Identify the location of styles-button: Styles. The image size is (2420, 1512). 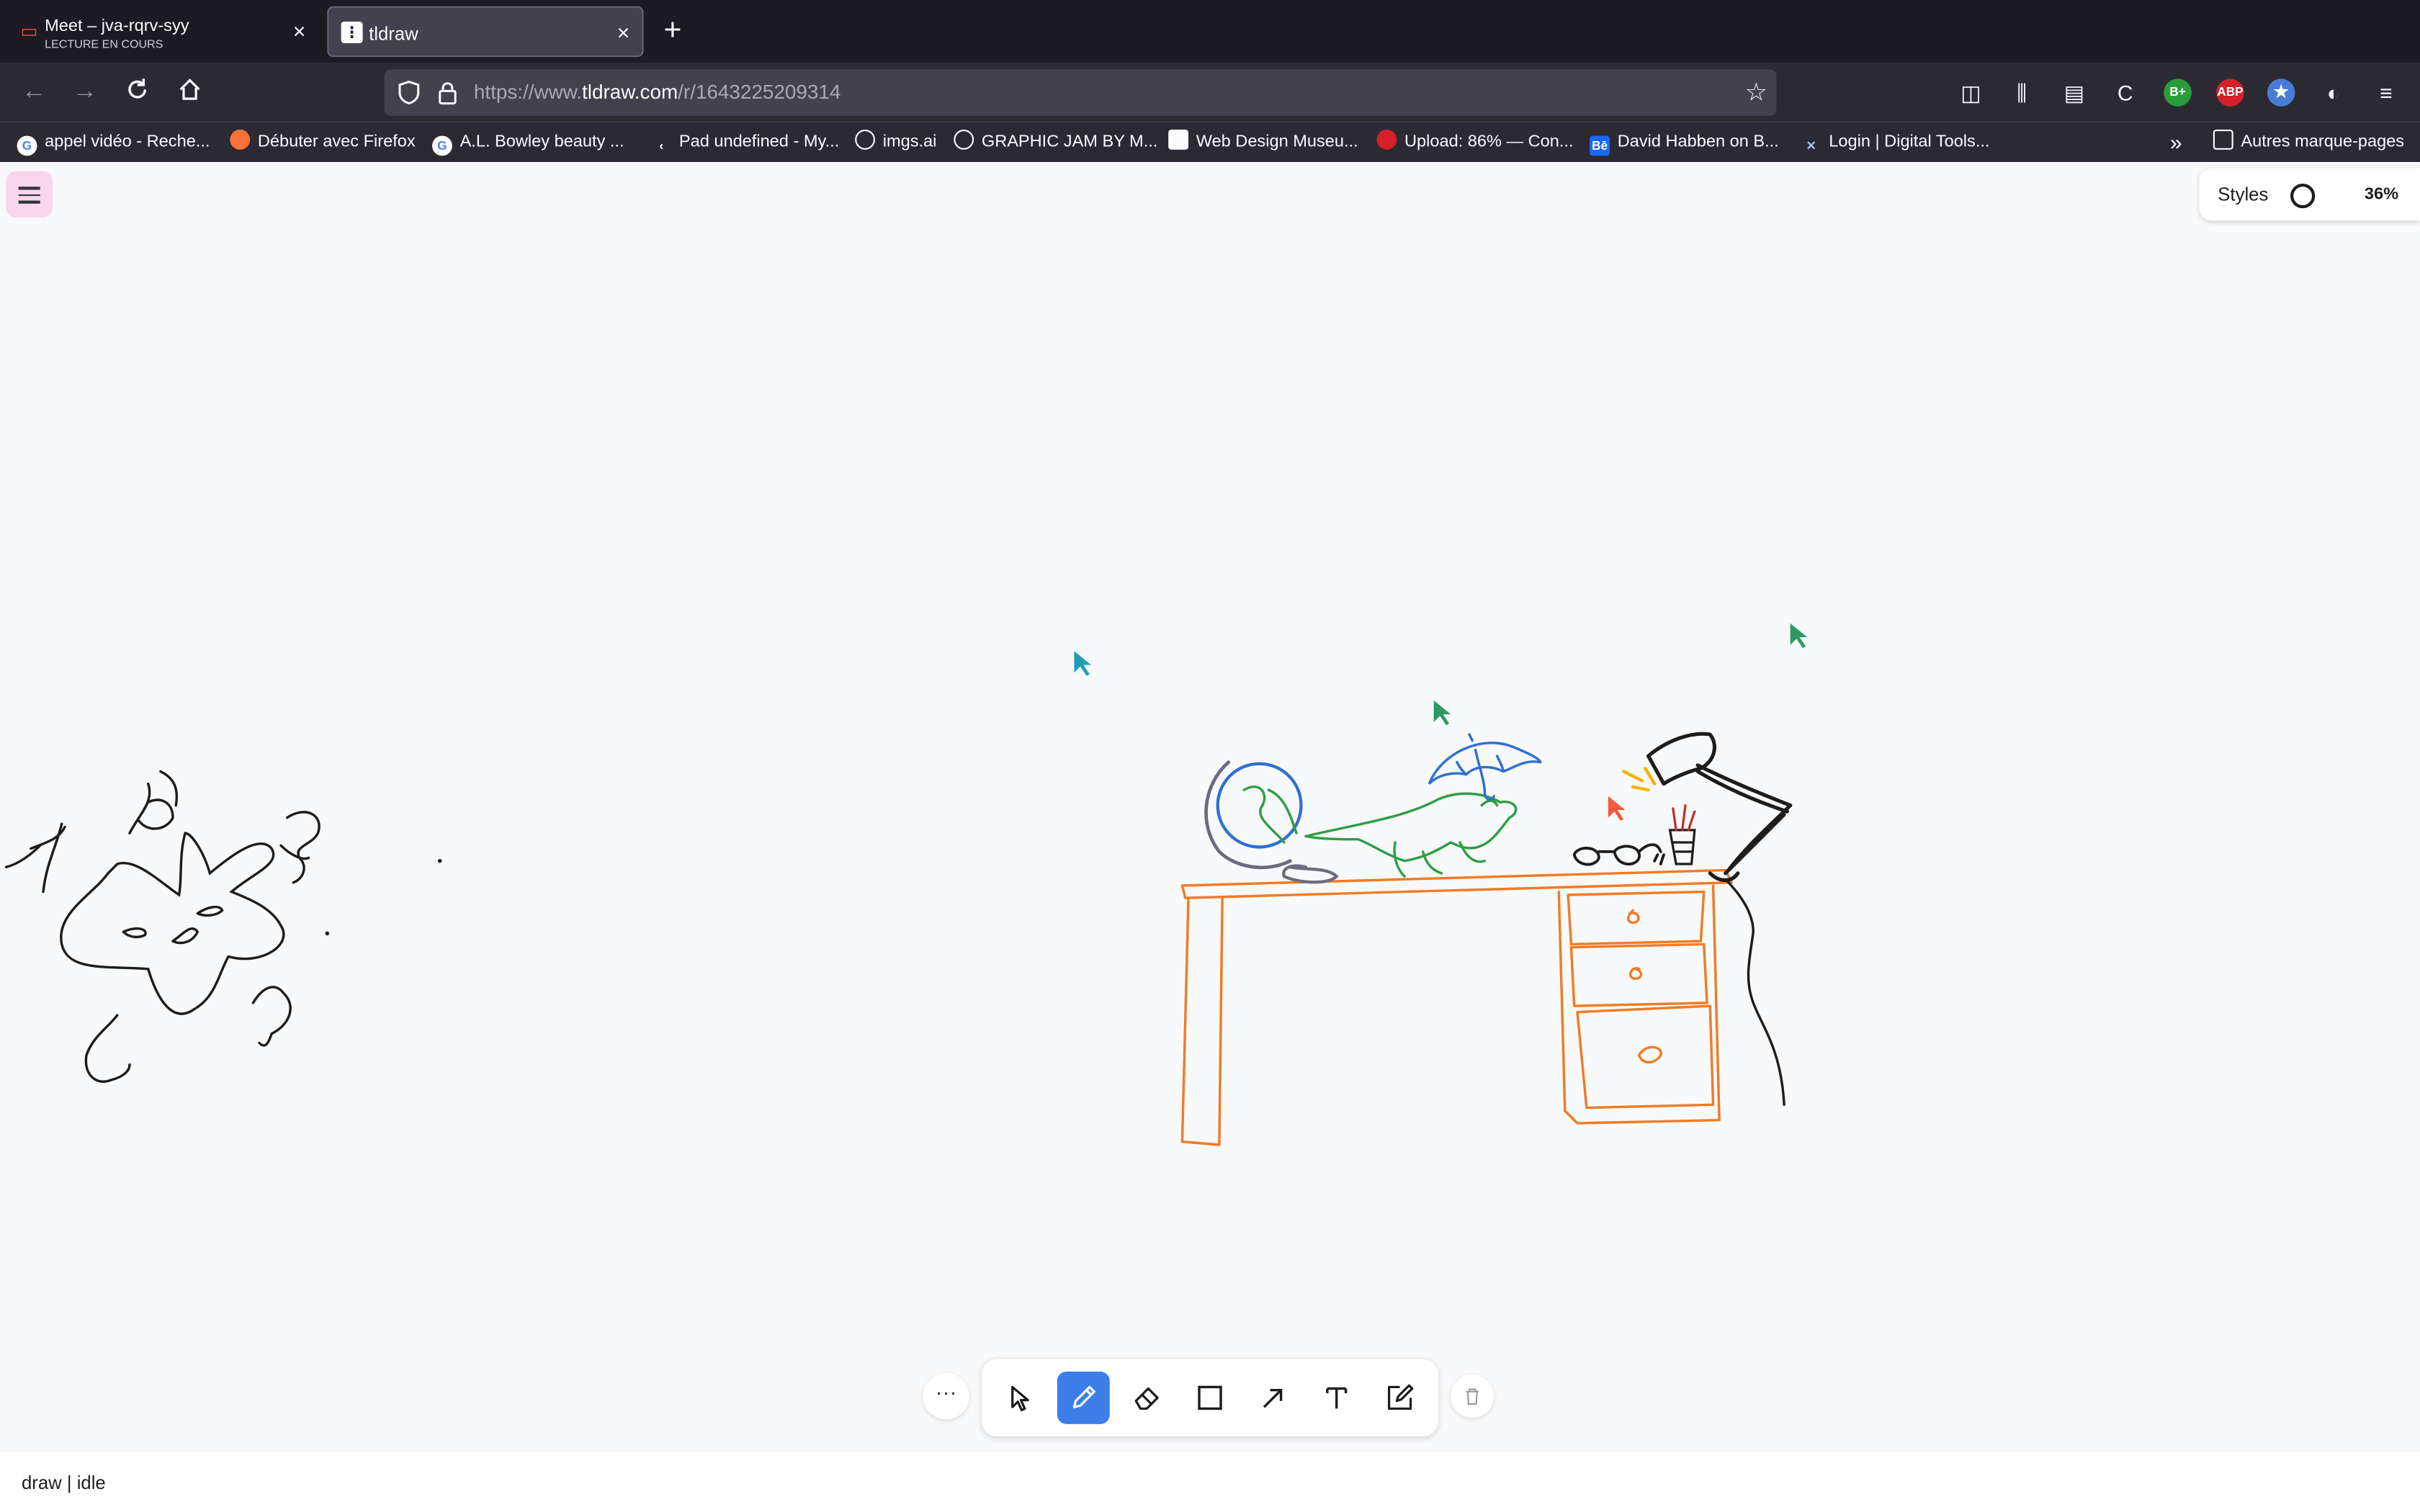
(2243, 194).